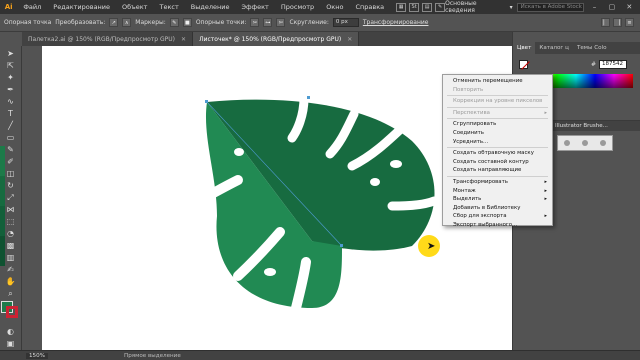  I want to click on context-menu-item: Выделить ▸, so click(497, 199).